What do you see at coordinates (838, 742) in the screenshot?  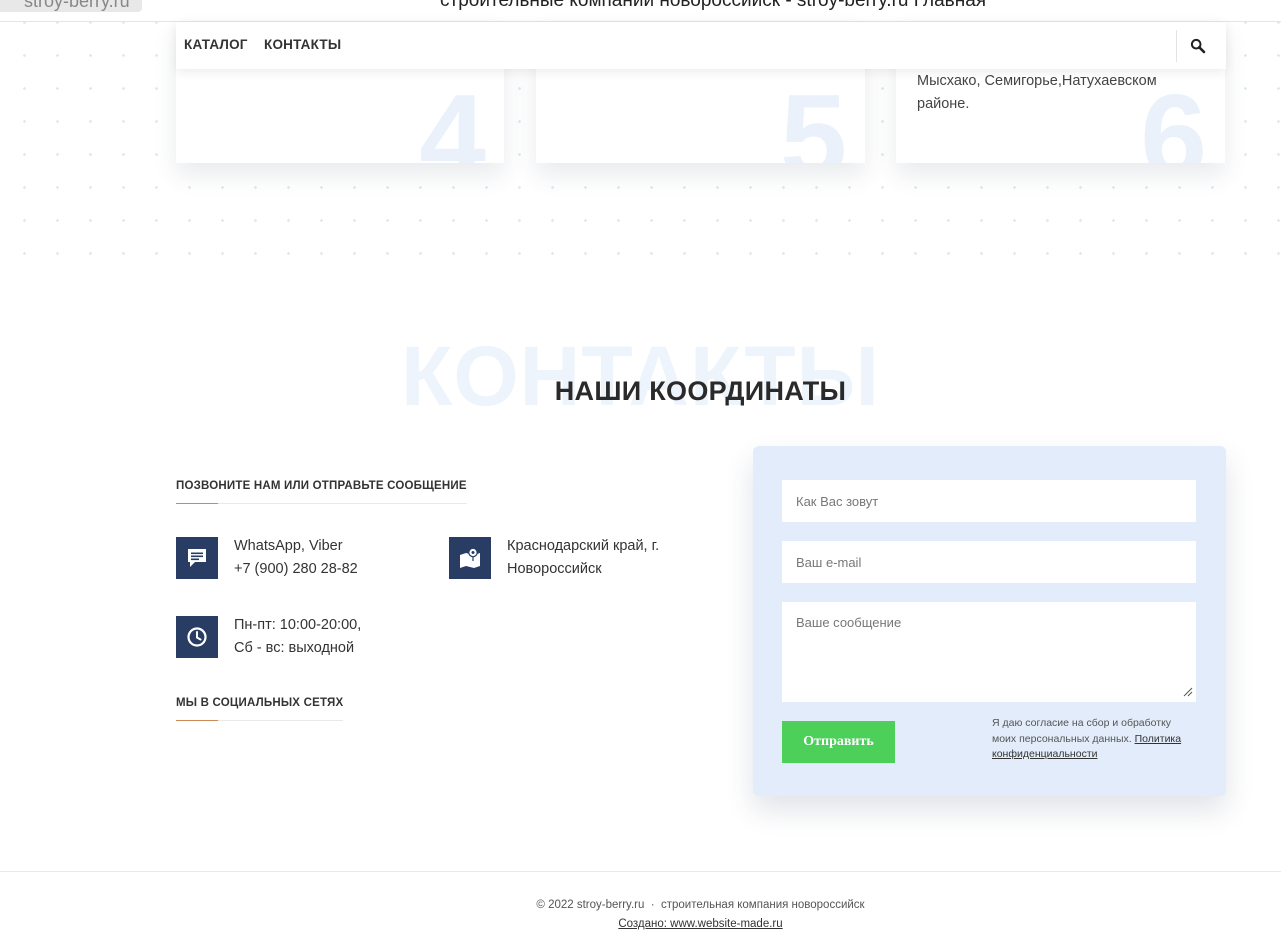 I see `submit-button: Отправить` at bounding box center [838, 742].